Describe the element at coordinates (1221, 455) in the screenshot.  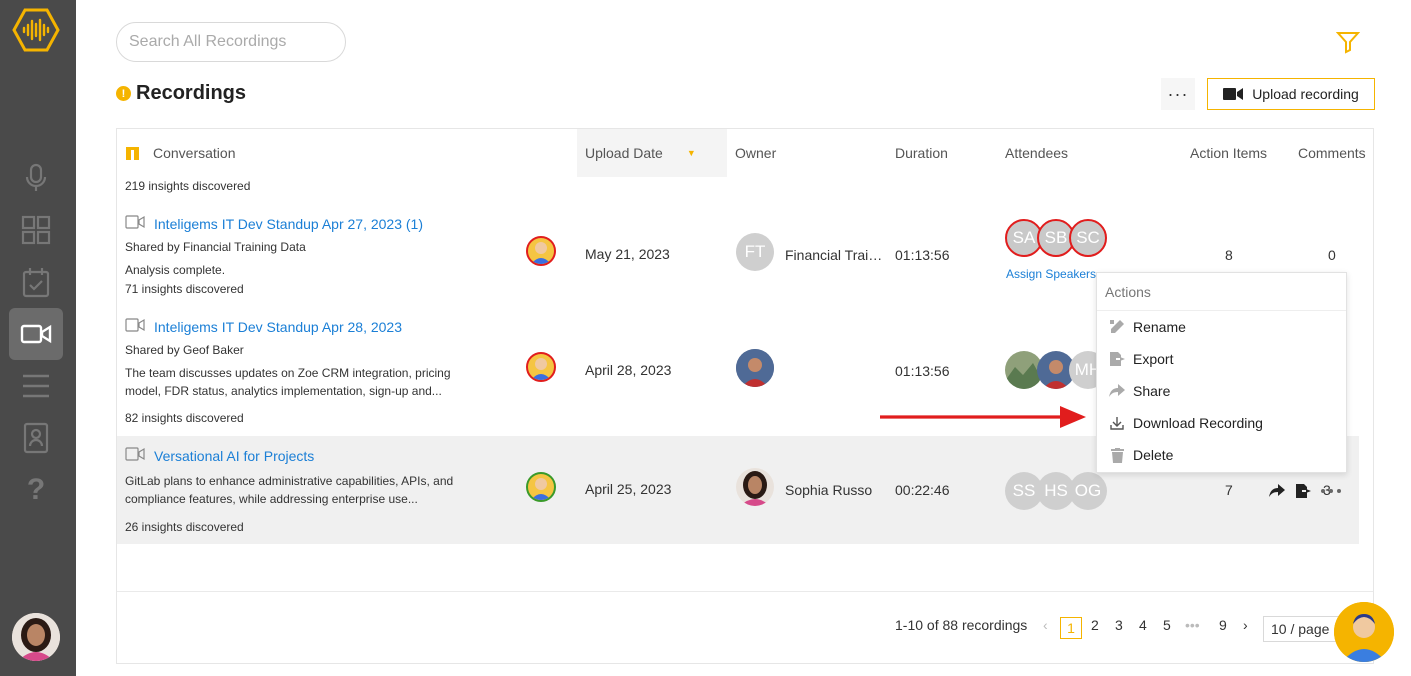
I see `menu-item-delete: Delete` at that location.